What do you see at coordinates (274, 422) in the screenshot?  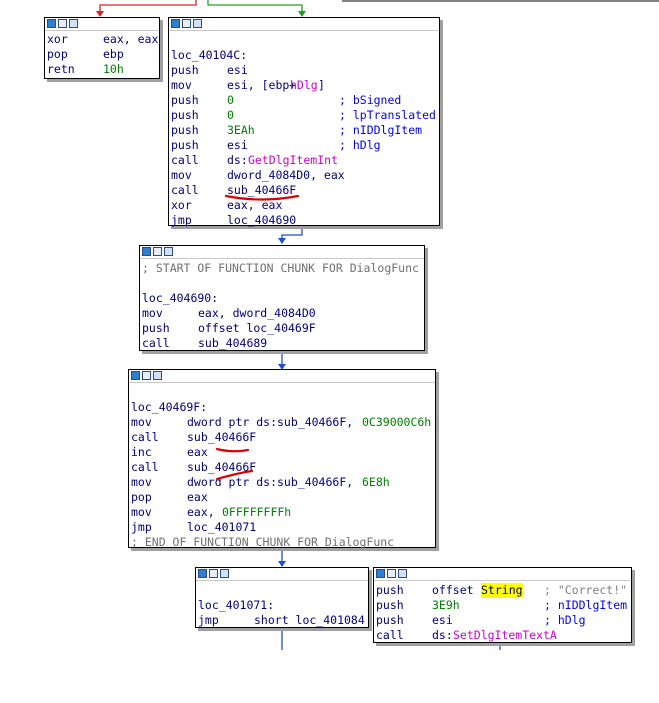 I see `operand: dword ptr ds:sub_40466F,` at bounding box center [274, 422].